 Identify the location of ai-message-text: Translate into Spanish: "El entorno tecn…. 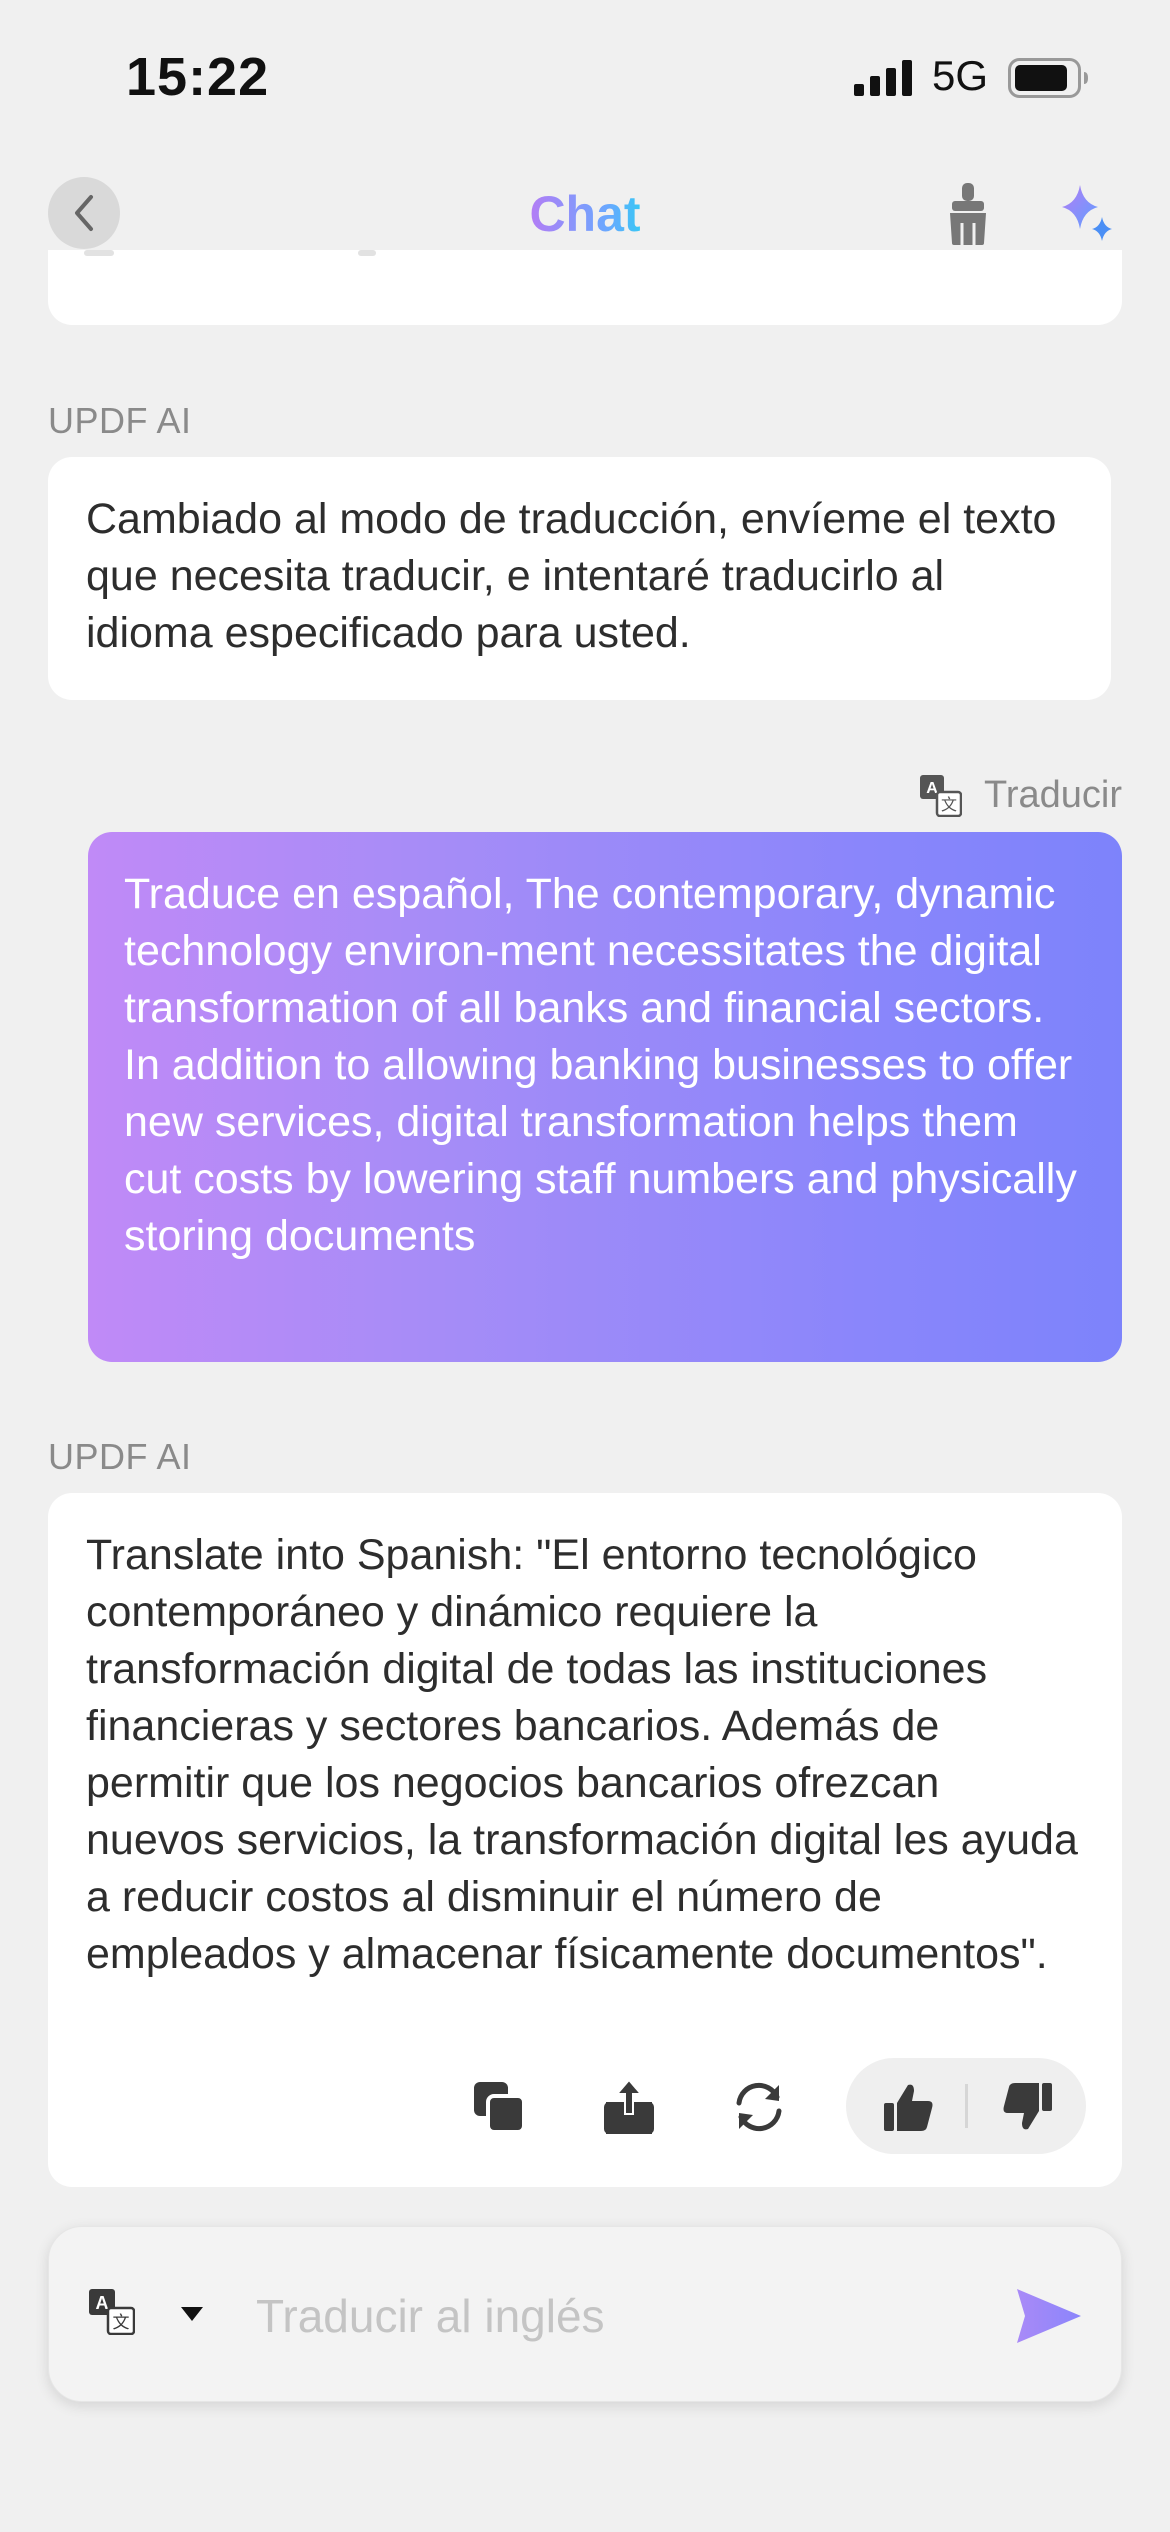
(582, 1754).